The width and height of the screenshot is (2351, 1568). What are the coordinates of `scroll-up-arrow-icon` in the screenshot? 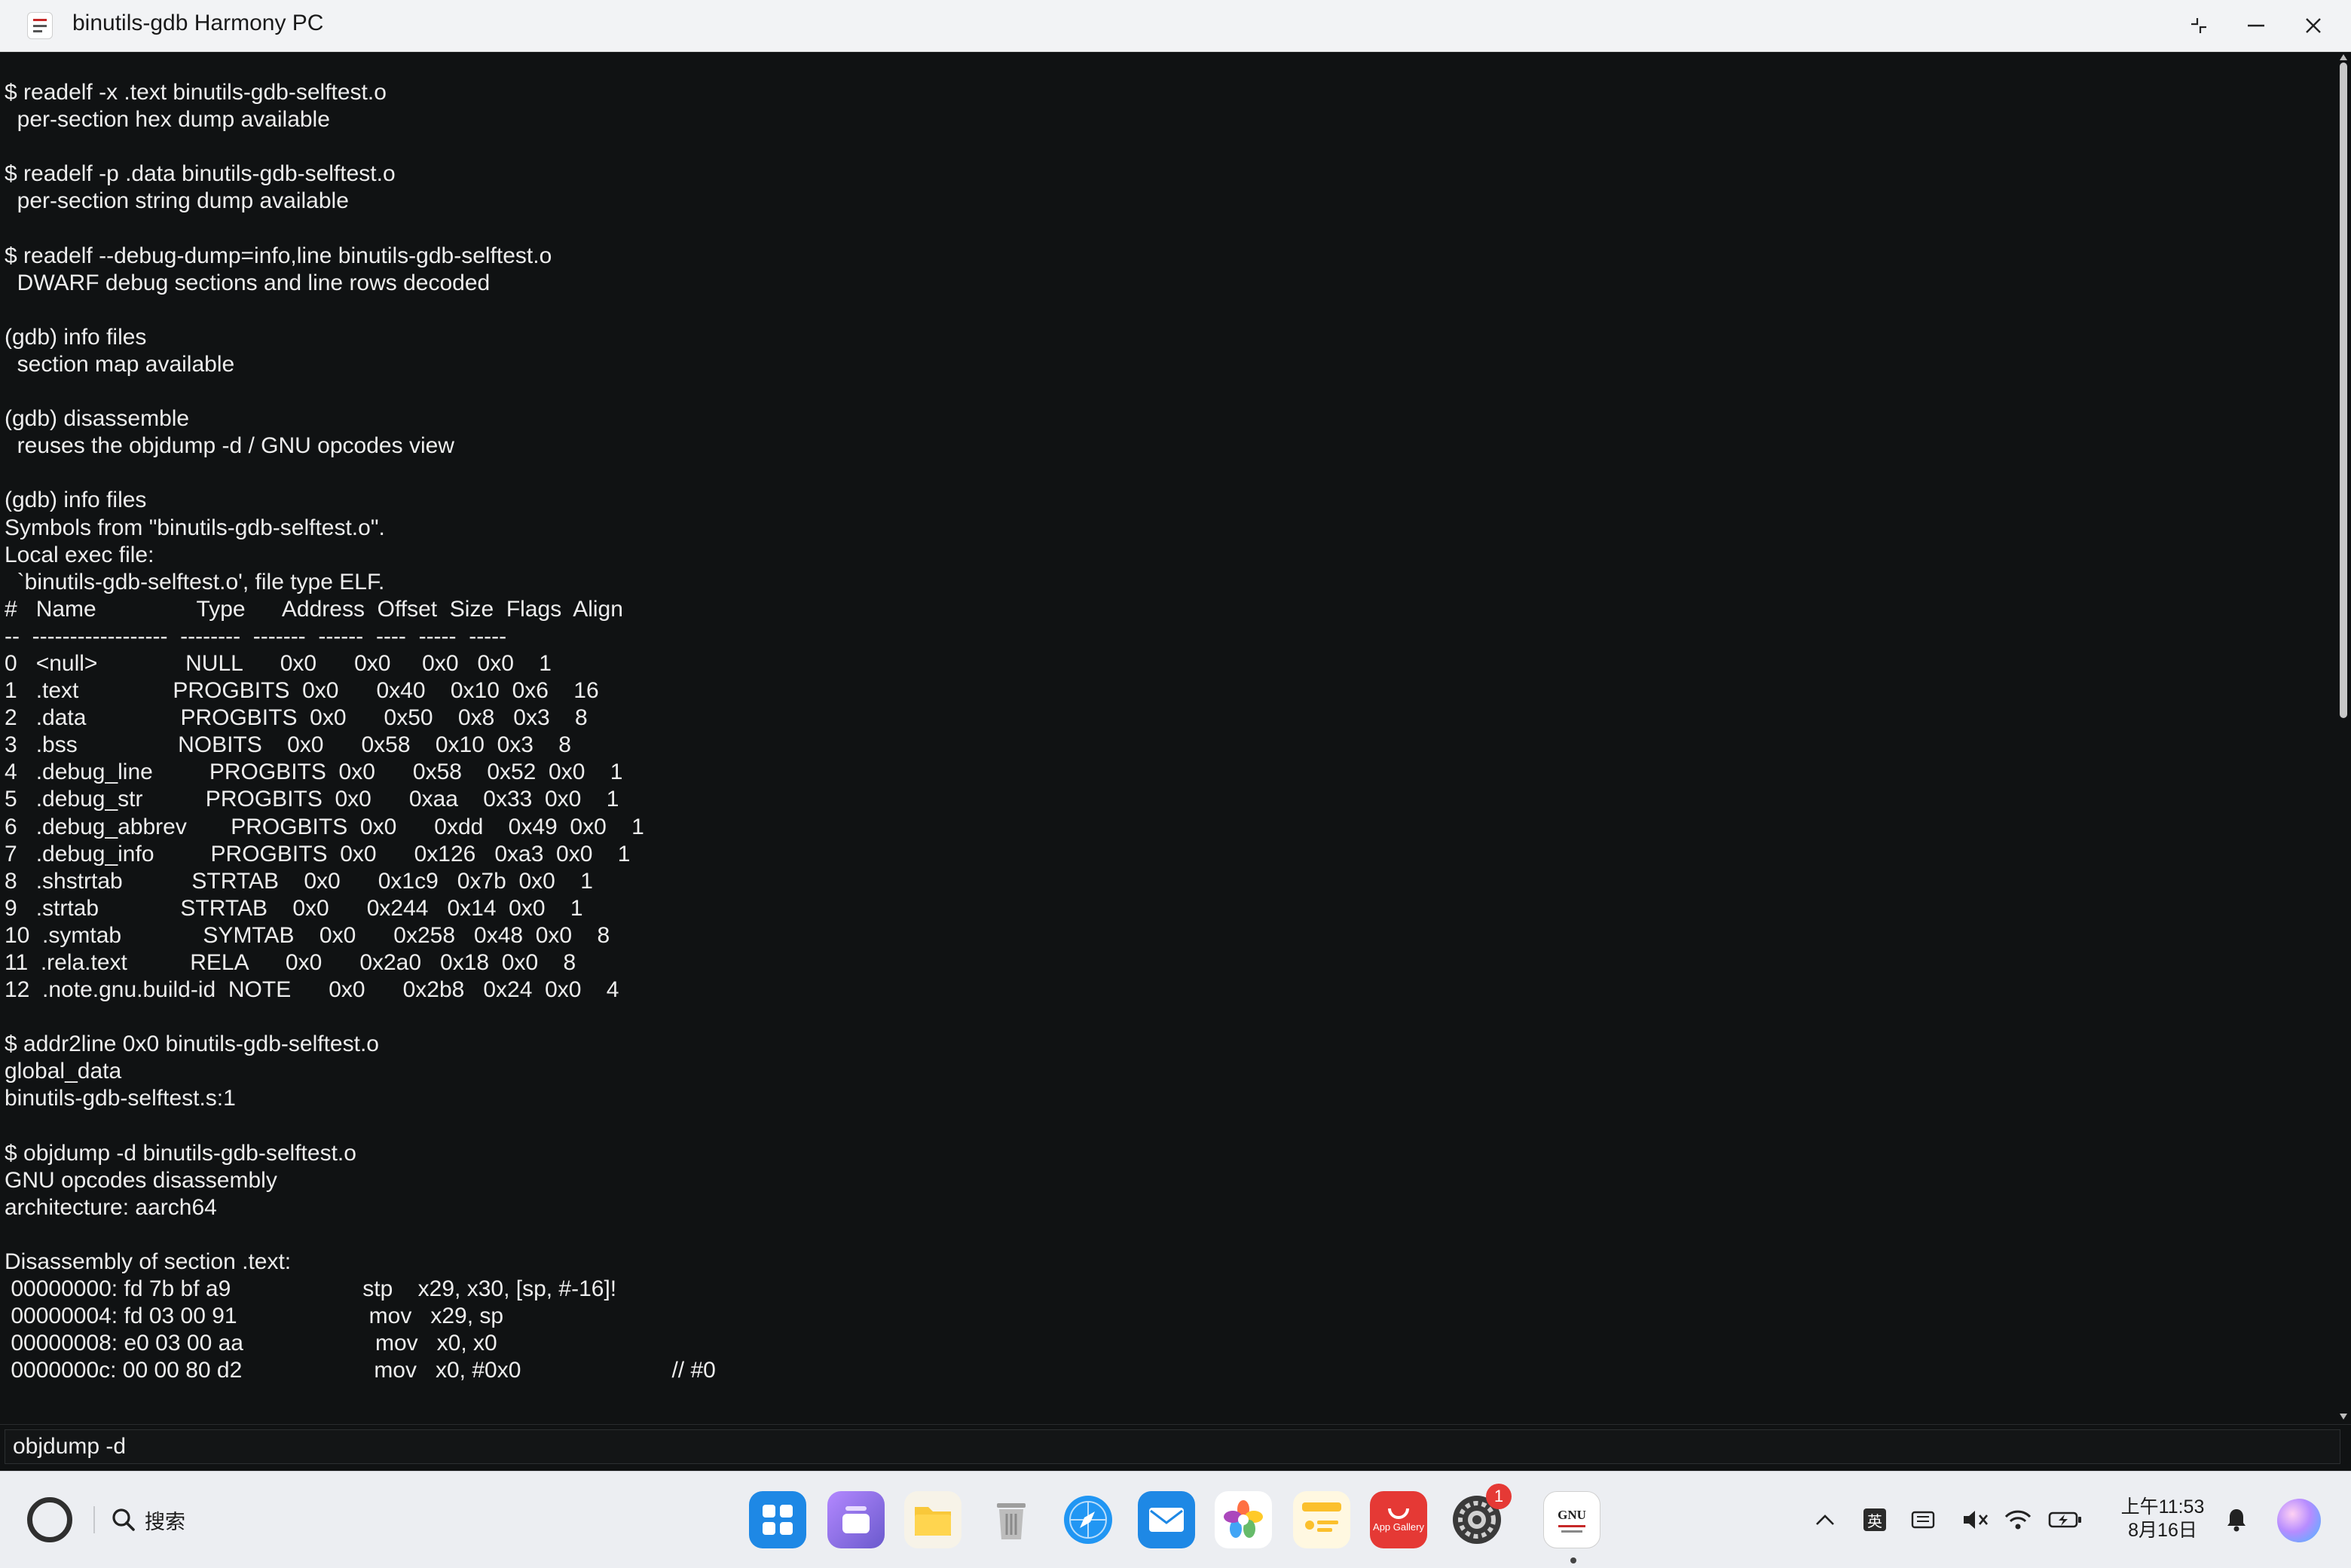 It's located at (2343, 57).